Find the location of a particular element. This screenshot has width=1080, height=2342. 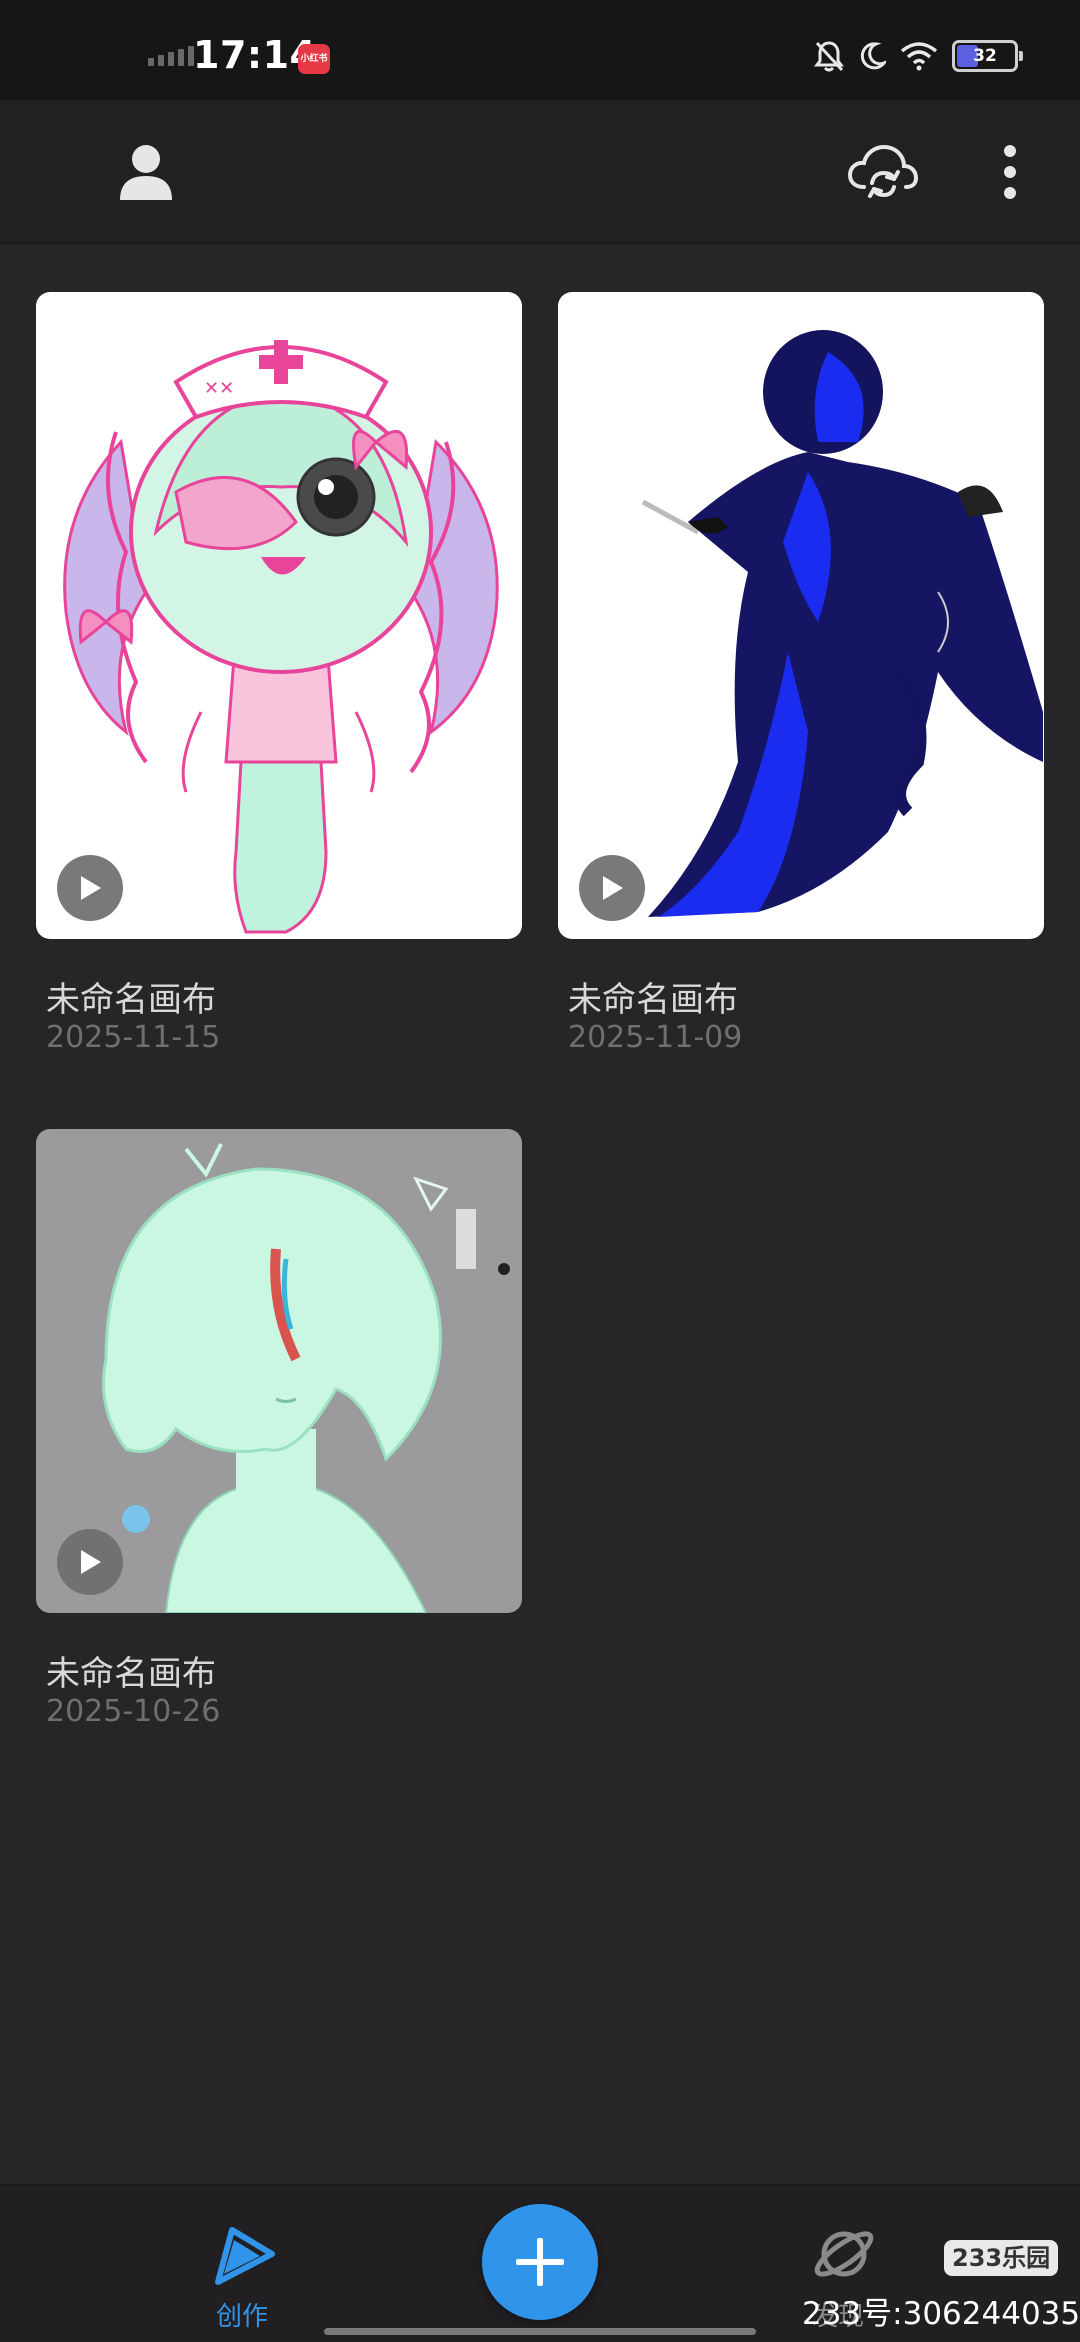

cloud-sync-icon is located at coordinates (883, 171).